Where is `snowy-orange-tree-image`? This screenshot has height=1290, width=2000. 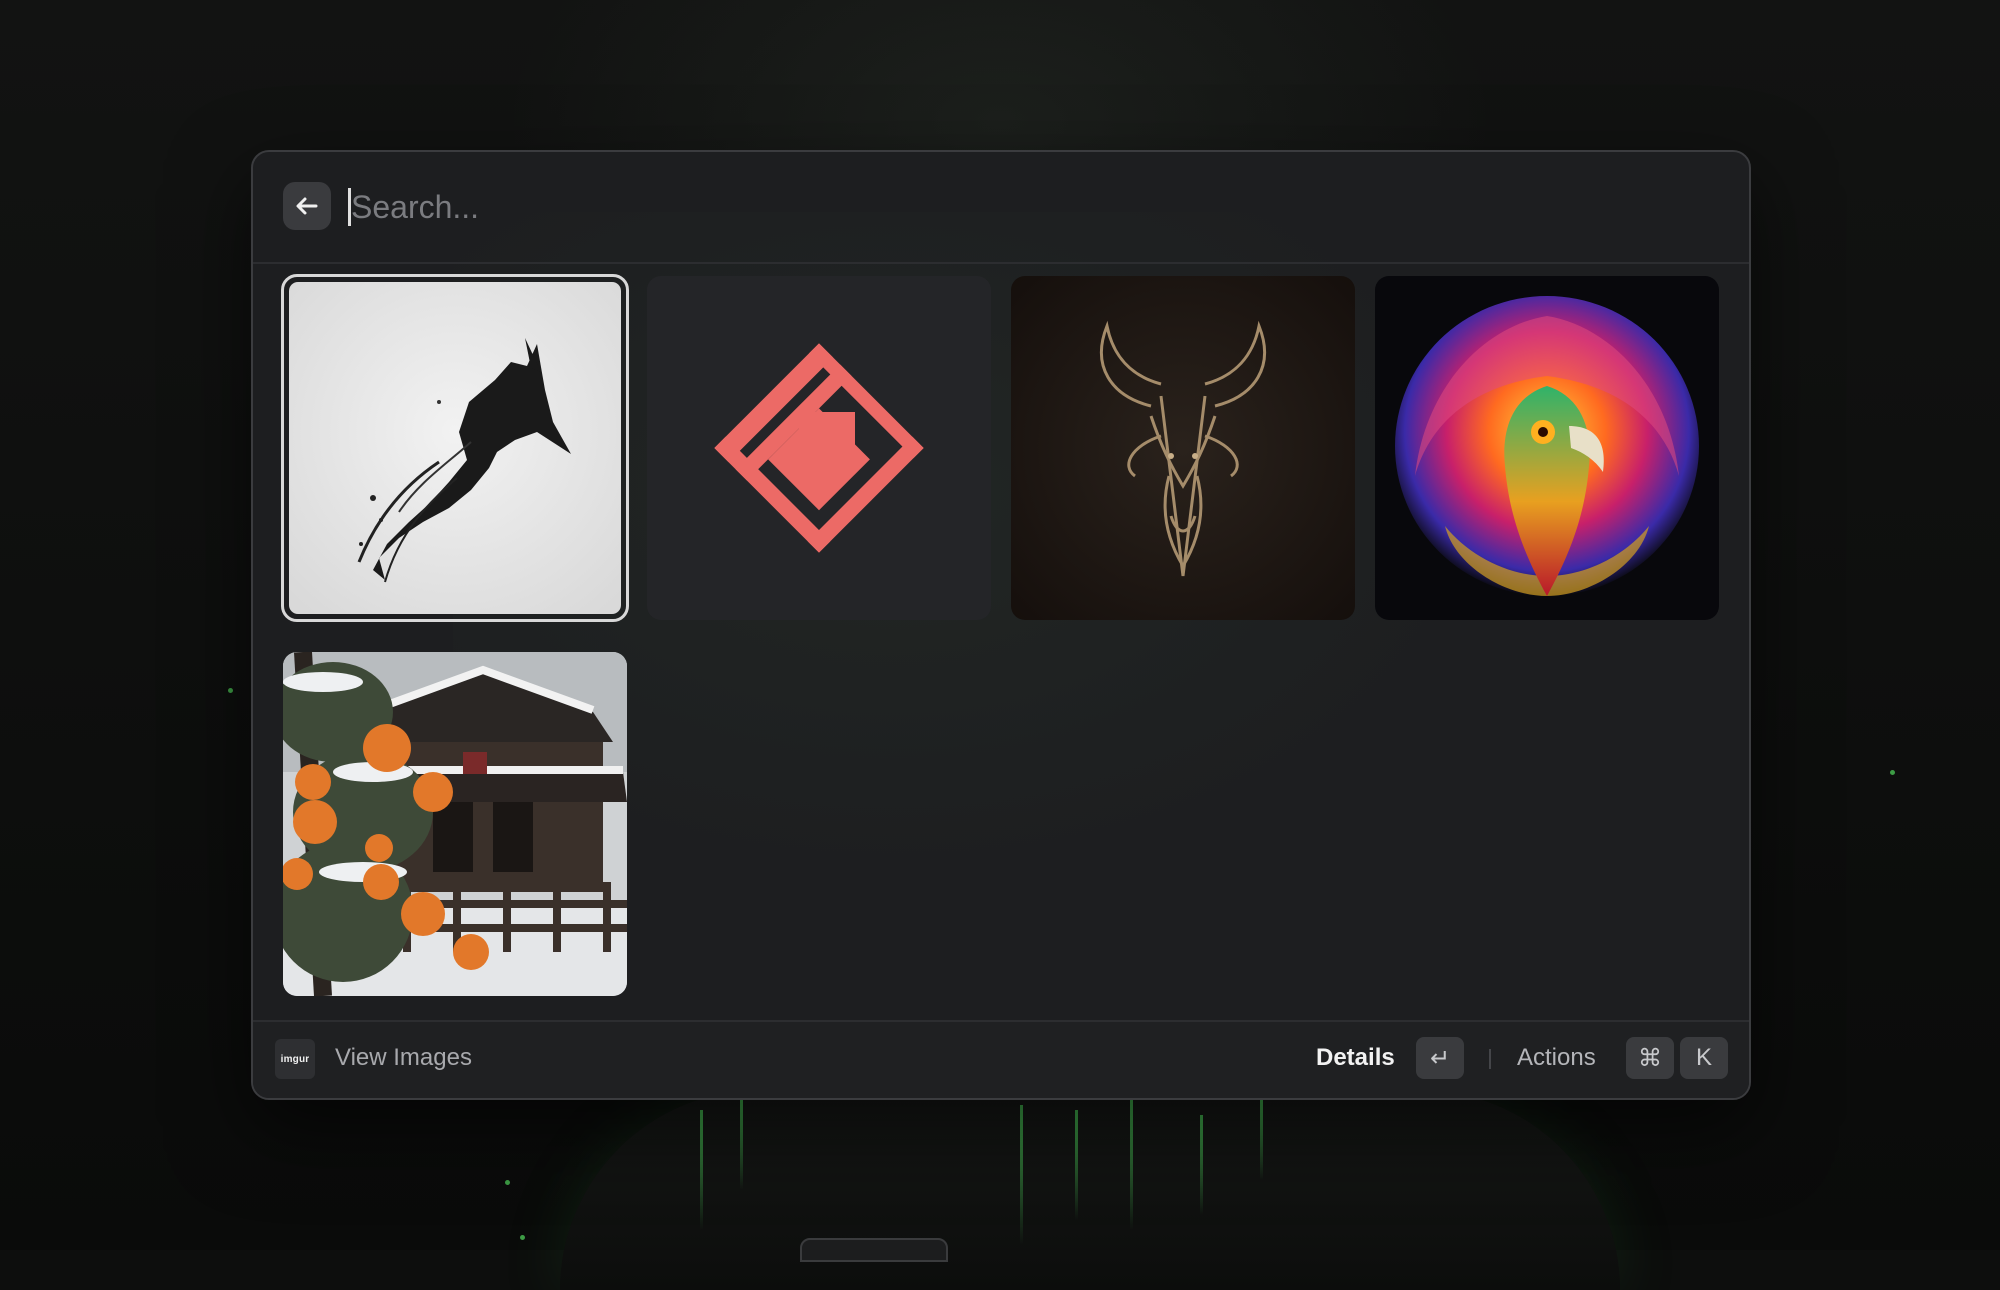 snowy-orange-tree-image is located at coordinates (455, 824).